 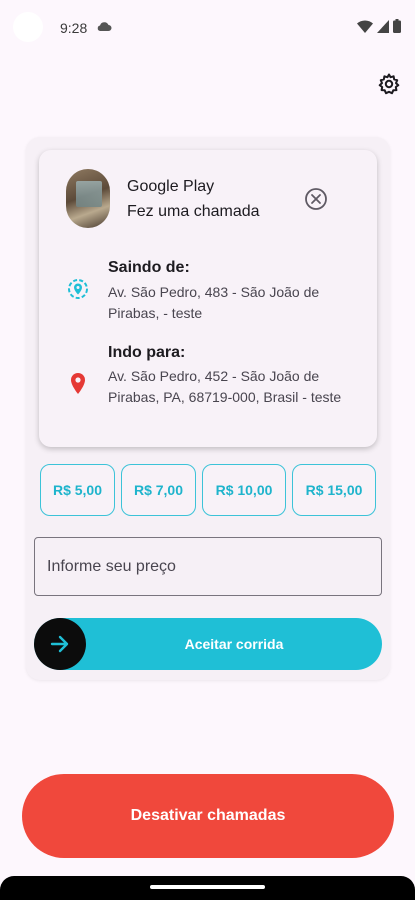 I want to click on status-bar: 9:28, so click(x=207, y=28).